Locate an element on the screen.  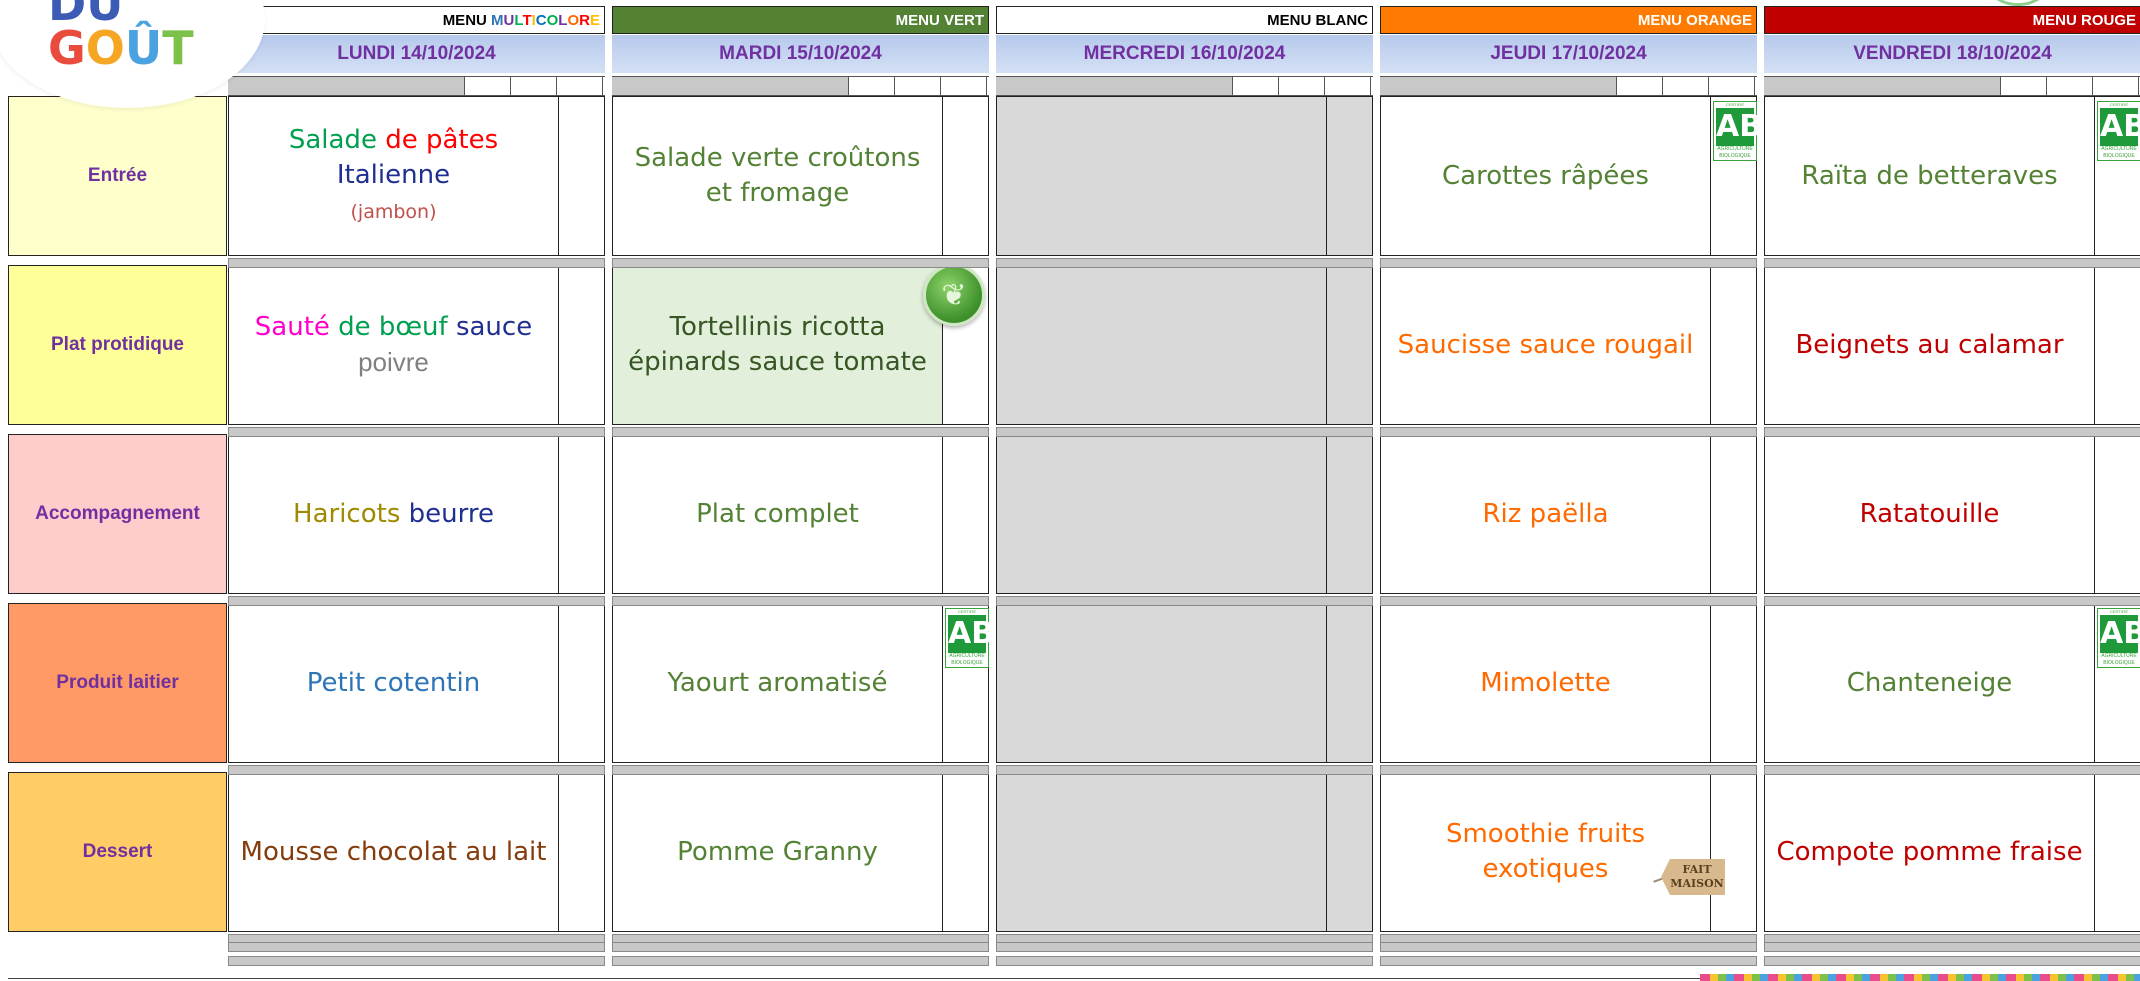
dish-name: Beignets au calamar is located at coordinates (1930, 345).